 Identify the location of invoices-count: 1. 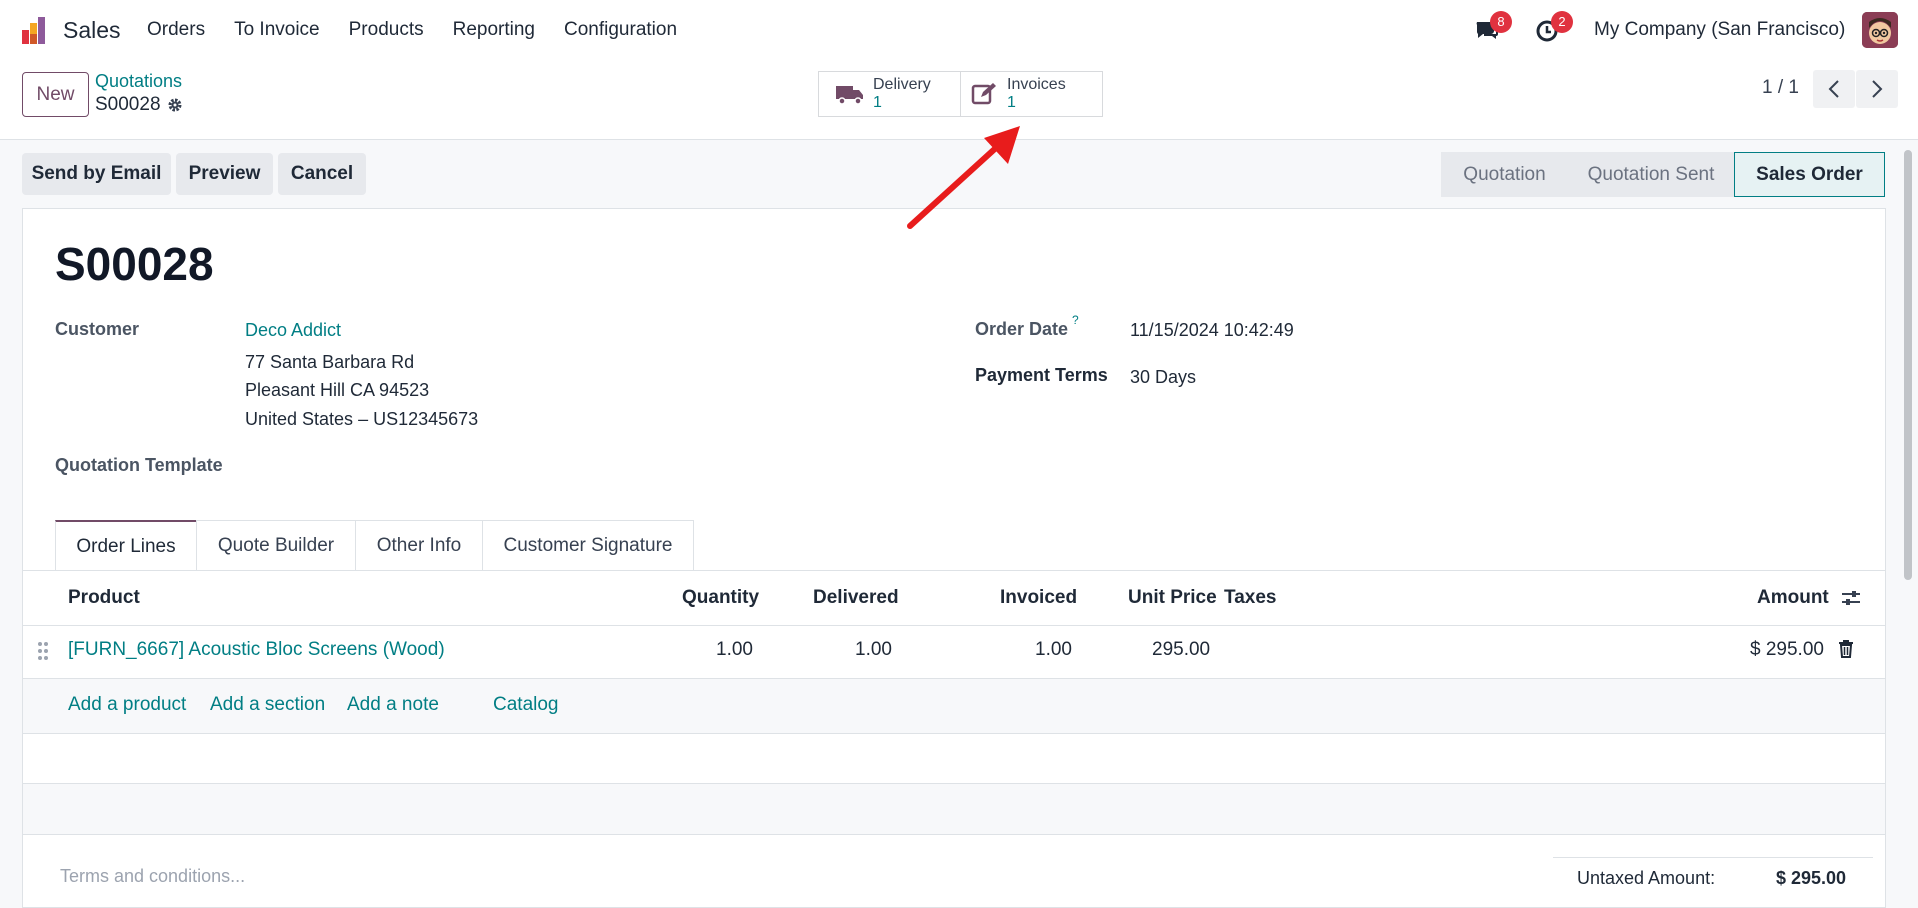
(1011, 102).